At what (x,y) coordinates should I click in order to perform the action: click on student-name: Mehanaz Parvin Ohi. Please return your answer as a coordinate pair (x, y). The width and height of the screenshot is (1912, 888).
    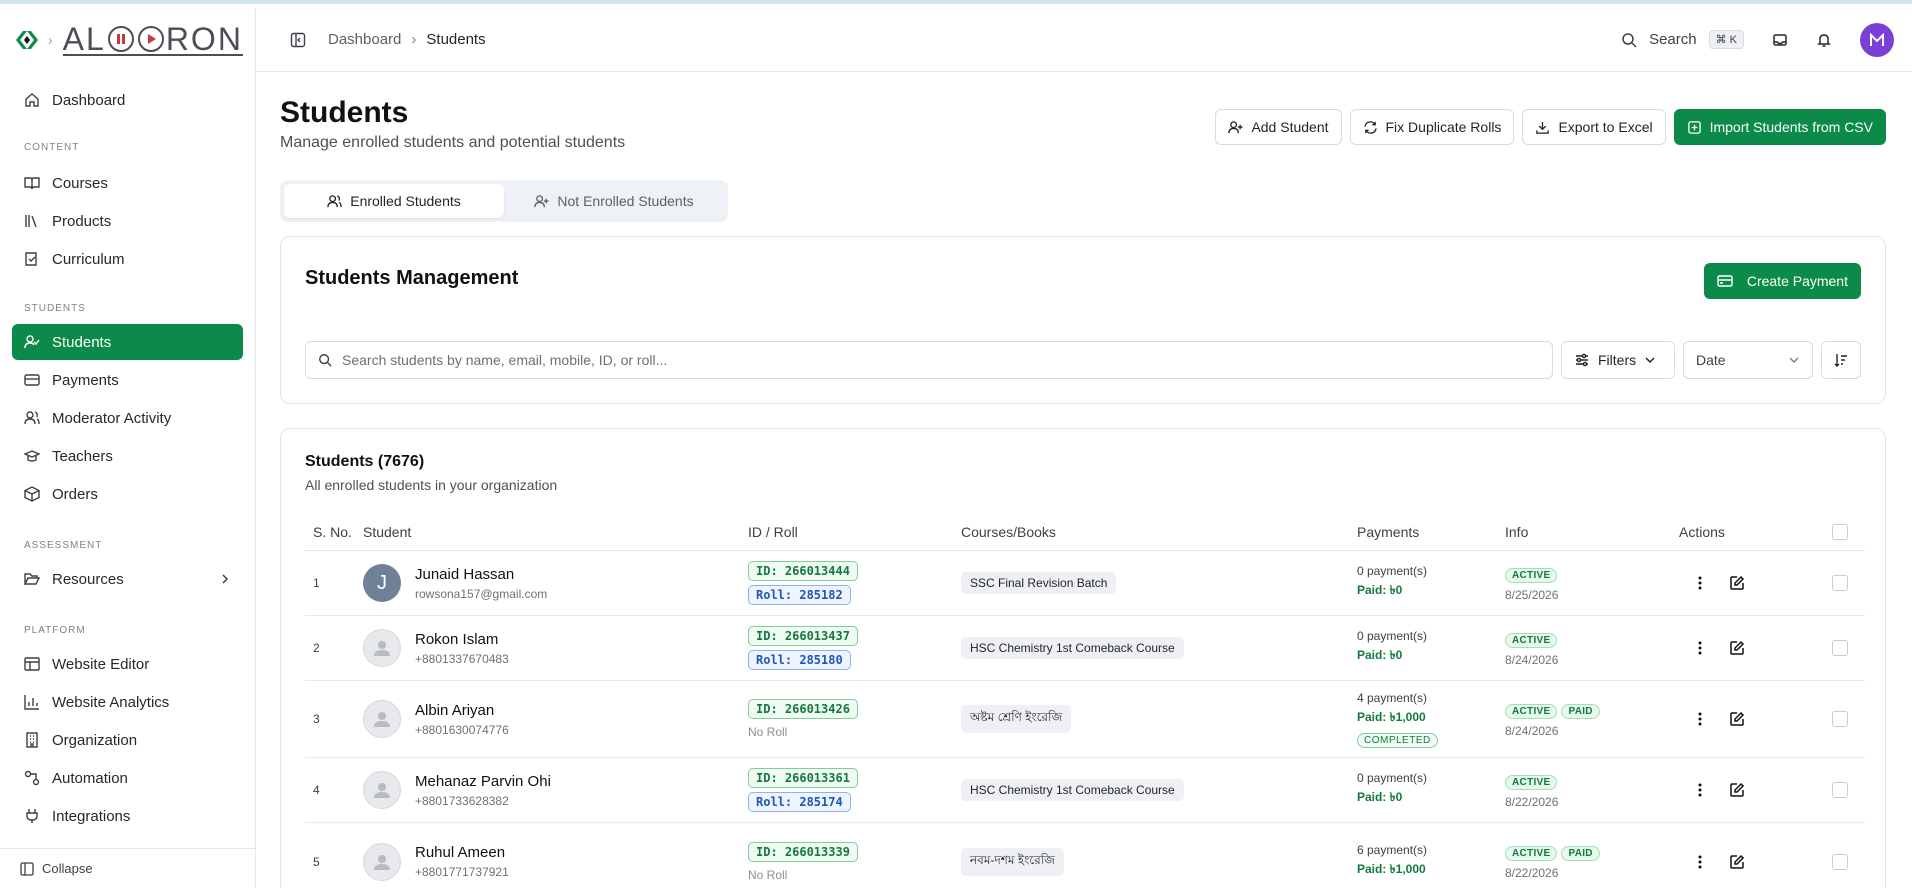
    Looking at the image, I should click on (483, 781).